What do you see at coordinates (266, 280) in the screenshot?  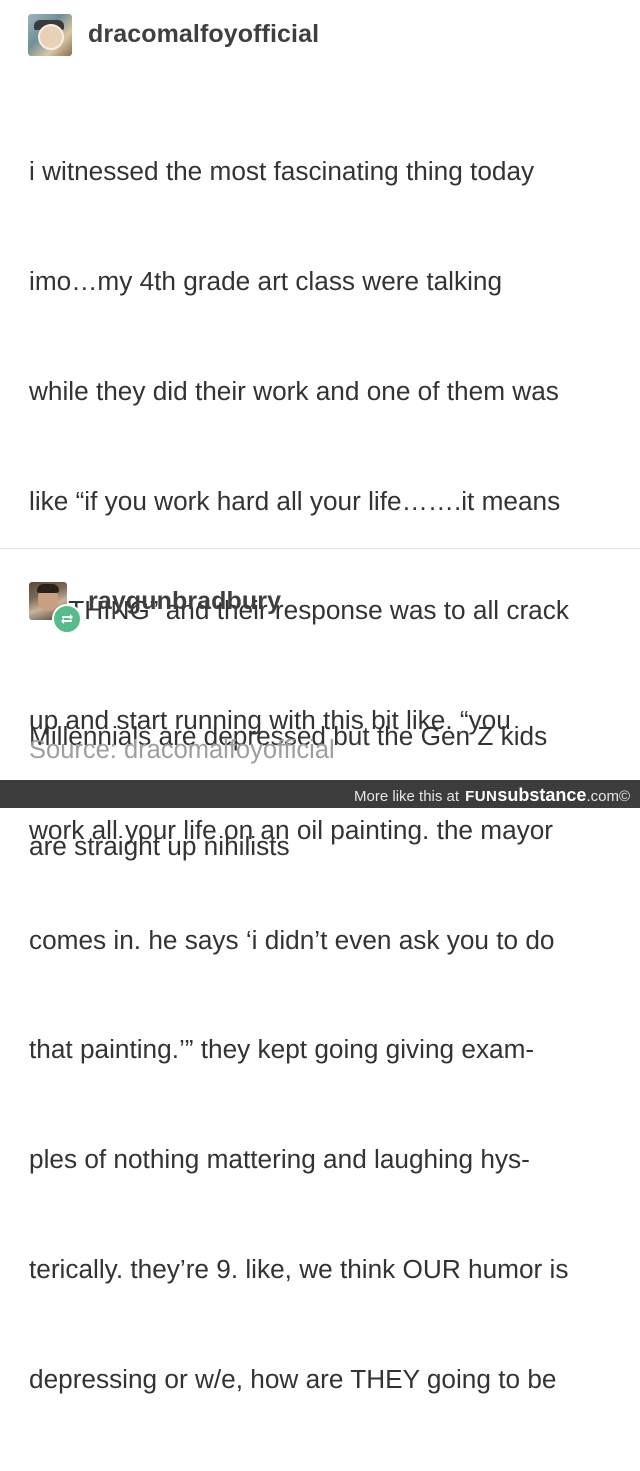 I see `post-line: imo…my 4th grade art class were talking` at bounding box center [266, 280].